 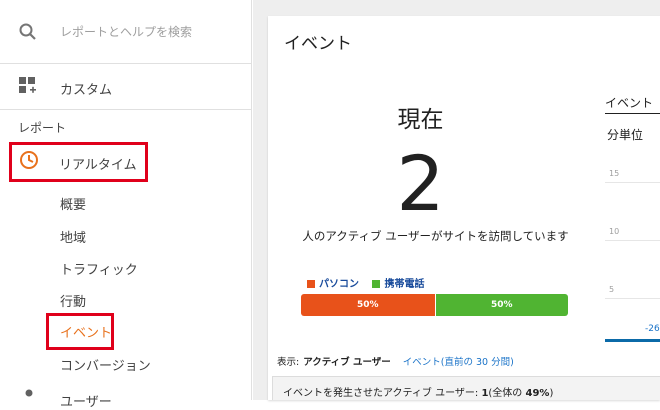 What do you see at coordinates (435, 236) in the screenshot?
I see `active-users-description: 人のアクティブ ユーザーがサイトを訪問しています` at bounding box center [435, 236].